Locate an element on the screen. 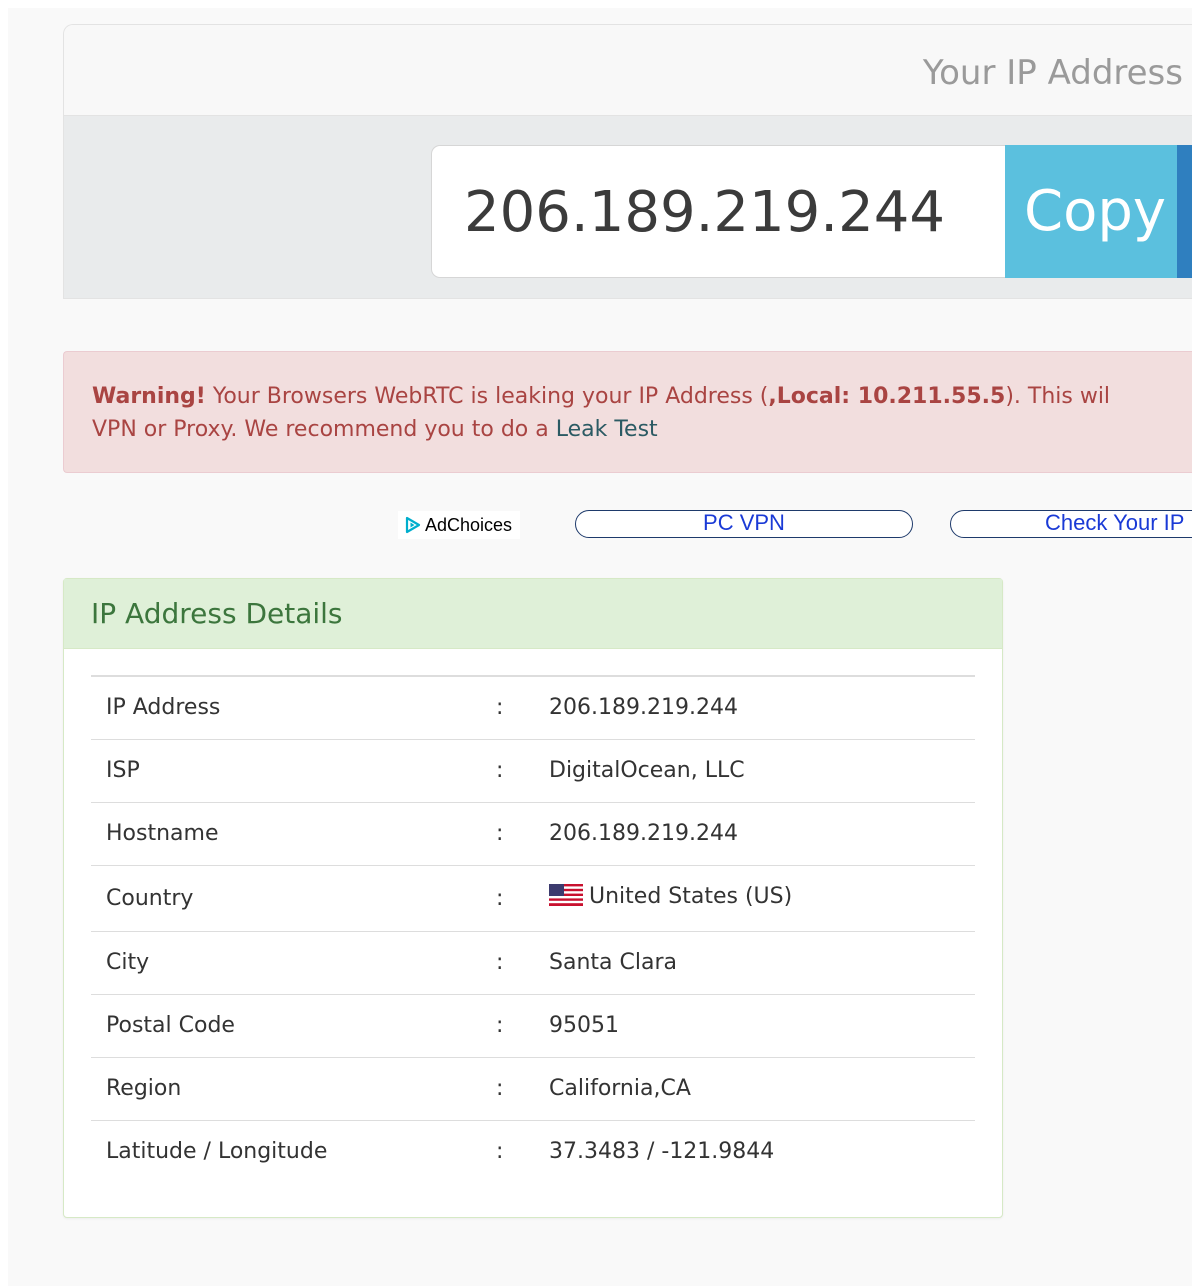 The image size is (1192, 1286). row-label: City is located at coordinates (128, 962).